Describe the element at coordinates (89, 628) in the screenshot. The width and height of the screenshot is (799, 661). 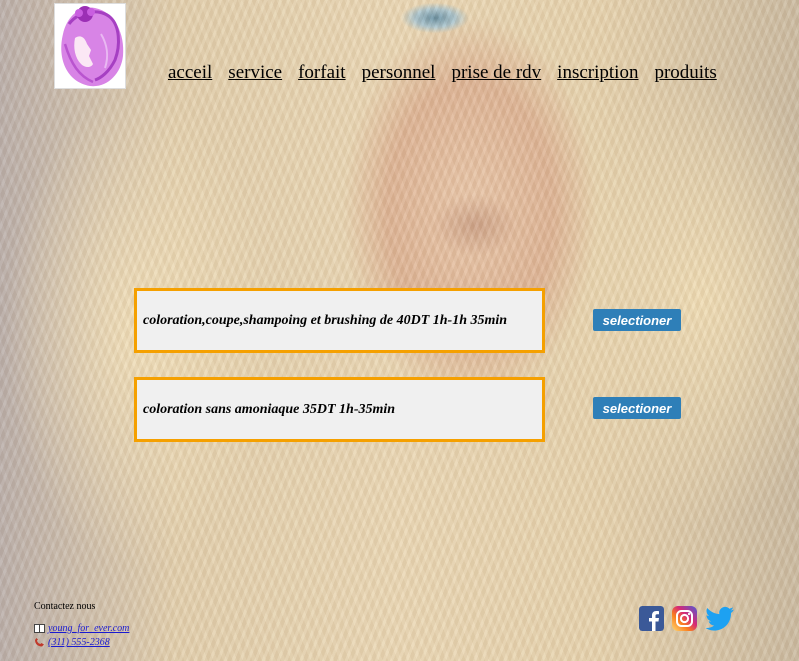
I see `contact-email: young_for_ever.com` at that location.